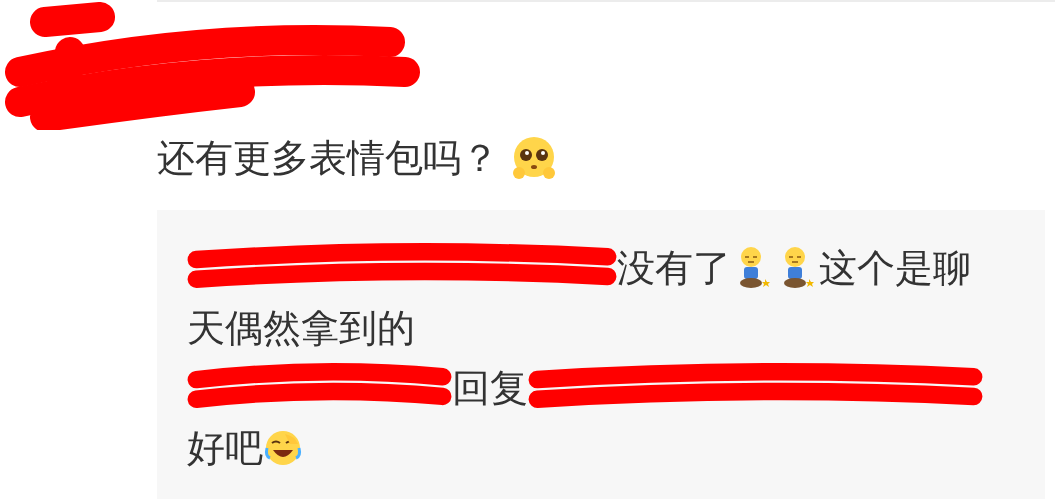 This screenshot has height=504, width=1055. Describe the element at coordinates (328, 158) in the screenshot. I see `comment-text: 还有更多表情包吗？` at that location.